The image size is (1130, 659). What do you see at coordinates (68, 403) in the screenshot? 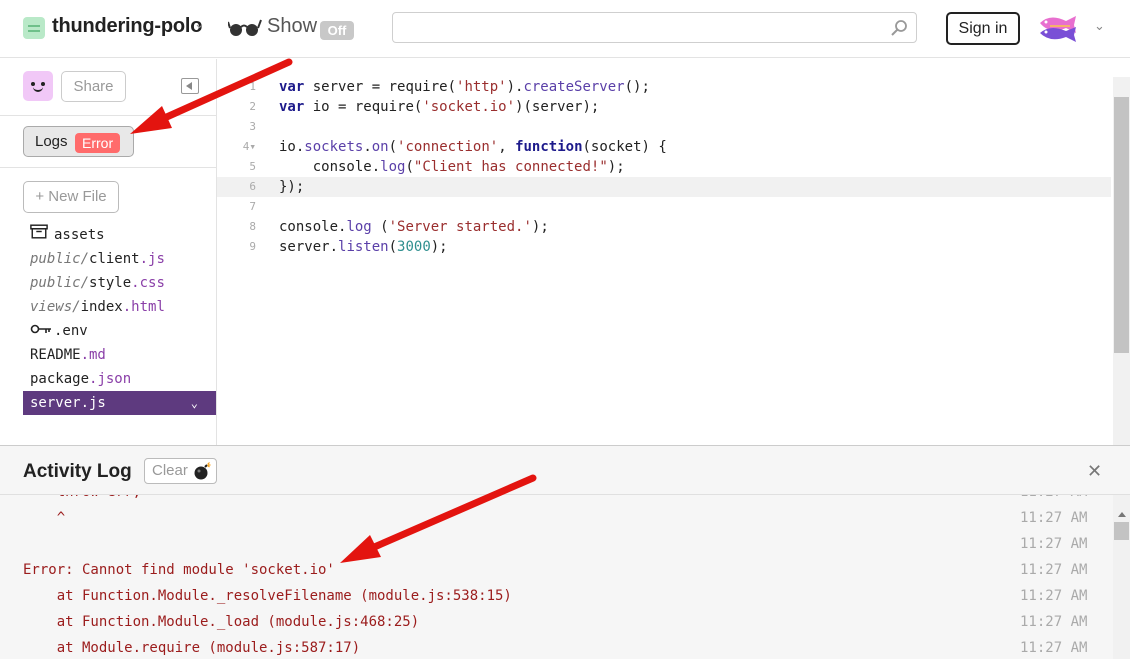
I see `file-name: server.js` at bounding box center [68, 403].